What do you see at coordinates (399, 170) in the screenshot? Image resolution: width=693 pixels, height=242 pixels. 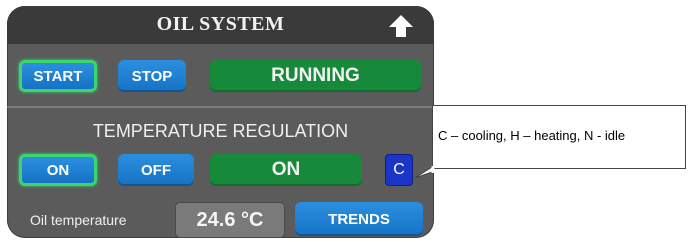 I see `regulation-mode-badge: C` at bounding box center [399, 170].